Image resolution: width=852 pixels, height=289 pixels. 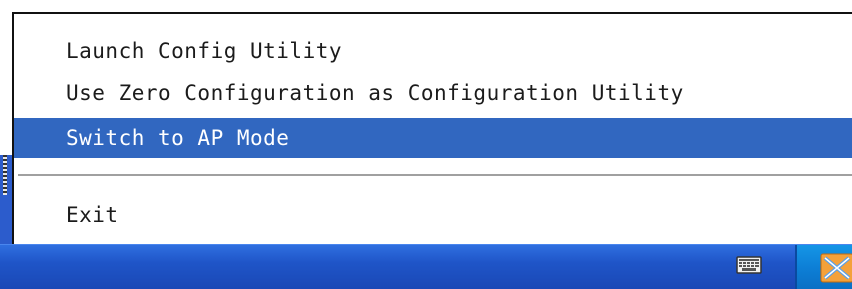 What do you see at coordinates (433, 138) in the screenshot?
I see `menu-item-switch-to-ap-mode: Switch to AP Mode` at bounding box center [433, 138].